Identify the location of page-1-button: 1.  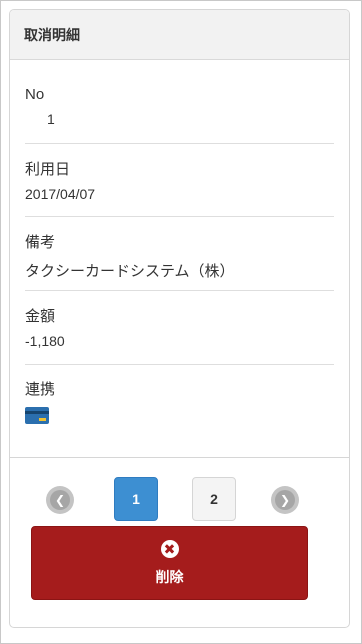
(136, 499).